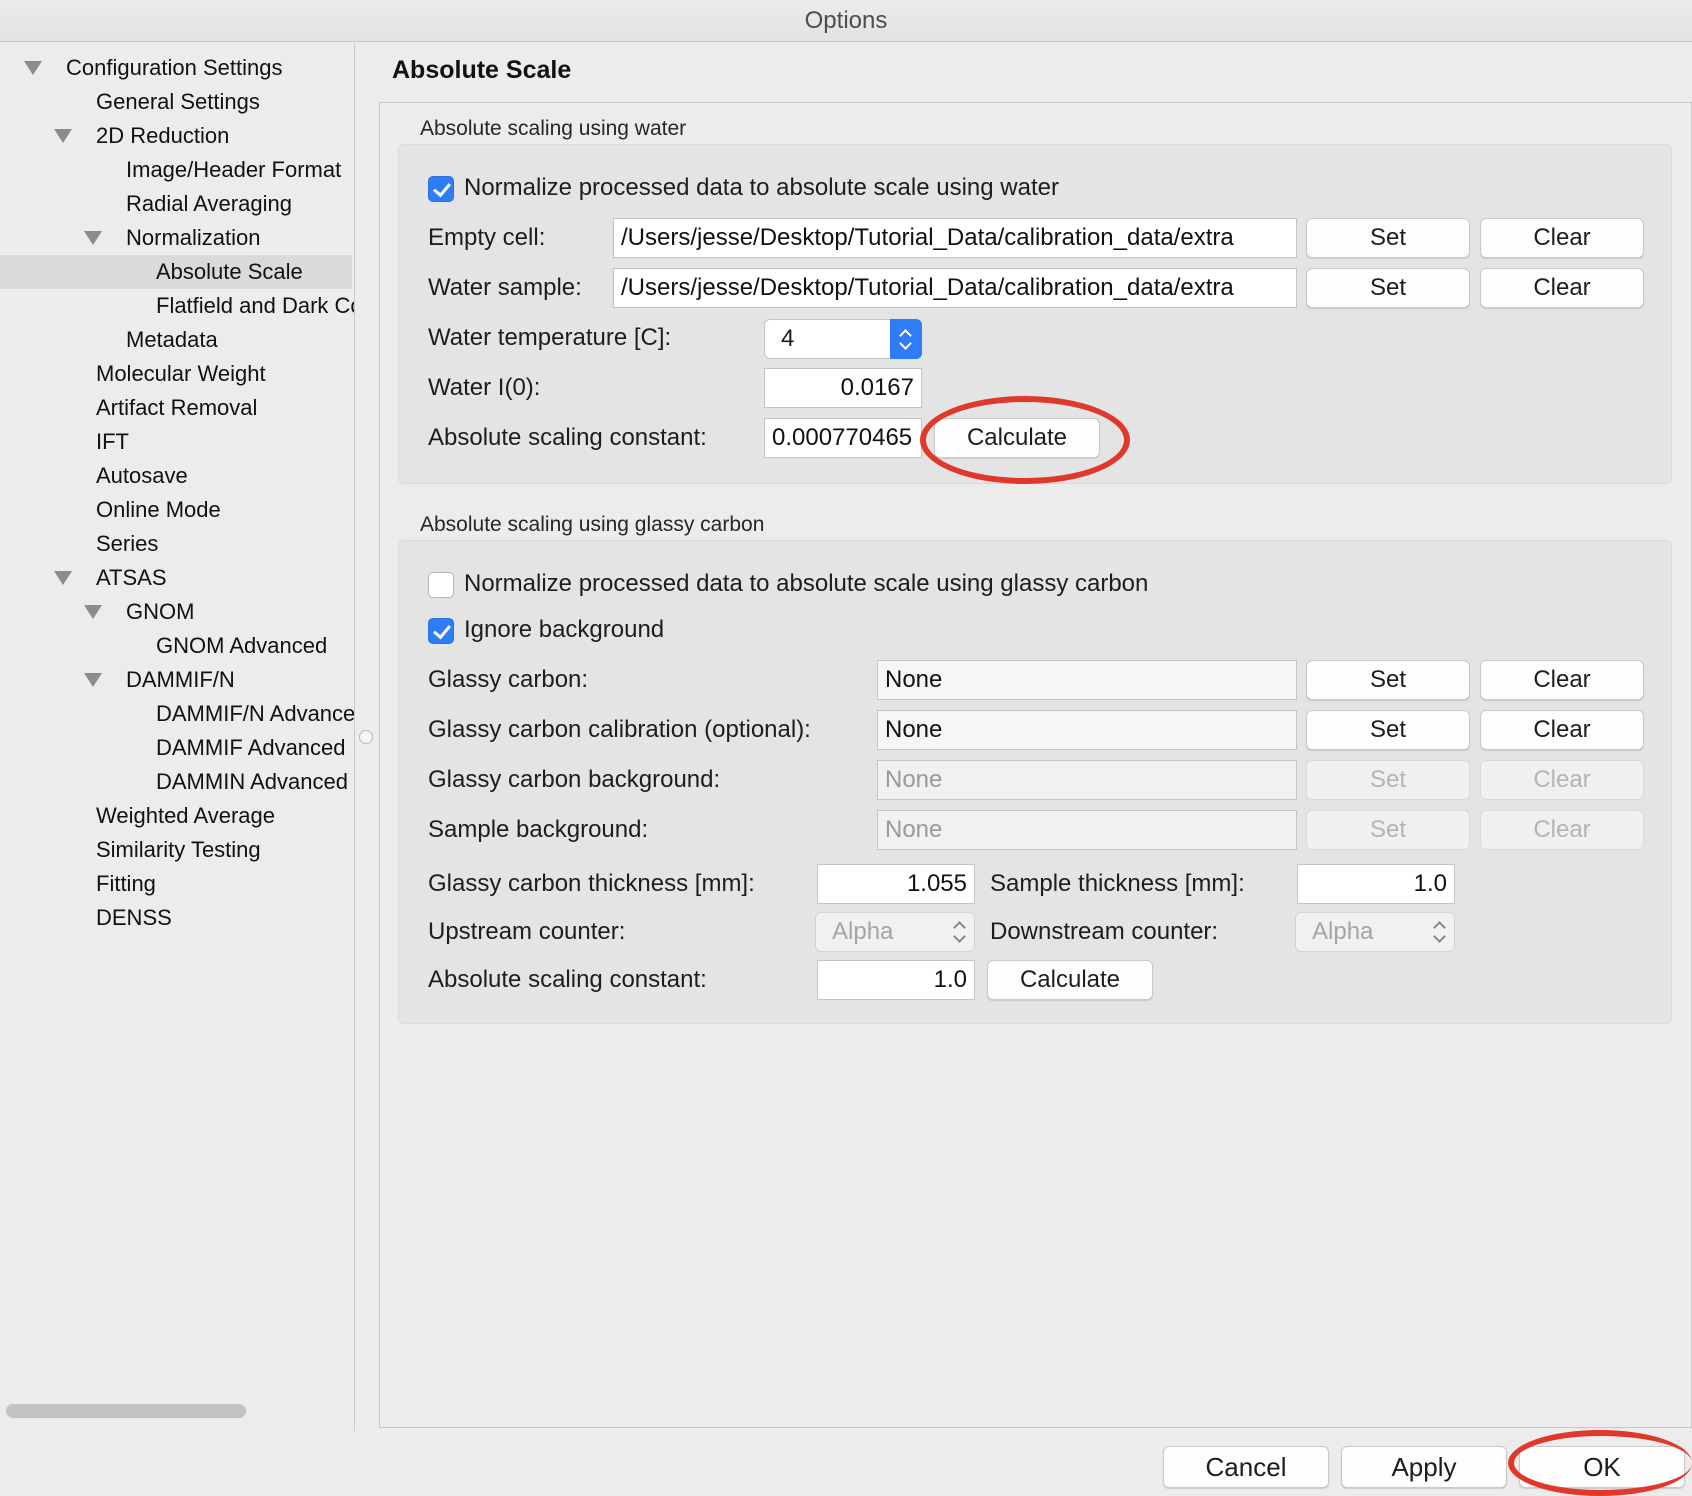 This screenshot has width=1692, height=1496. I want to click on upstream-counter-value: Alpha, so click(863, 931).